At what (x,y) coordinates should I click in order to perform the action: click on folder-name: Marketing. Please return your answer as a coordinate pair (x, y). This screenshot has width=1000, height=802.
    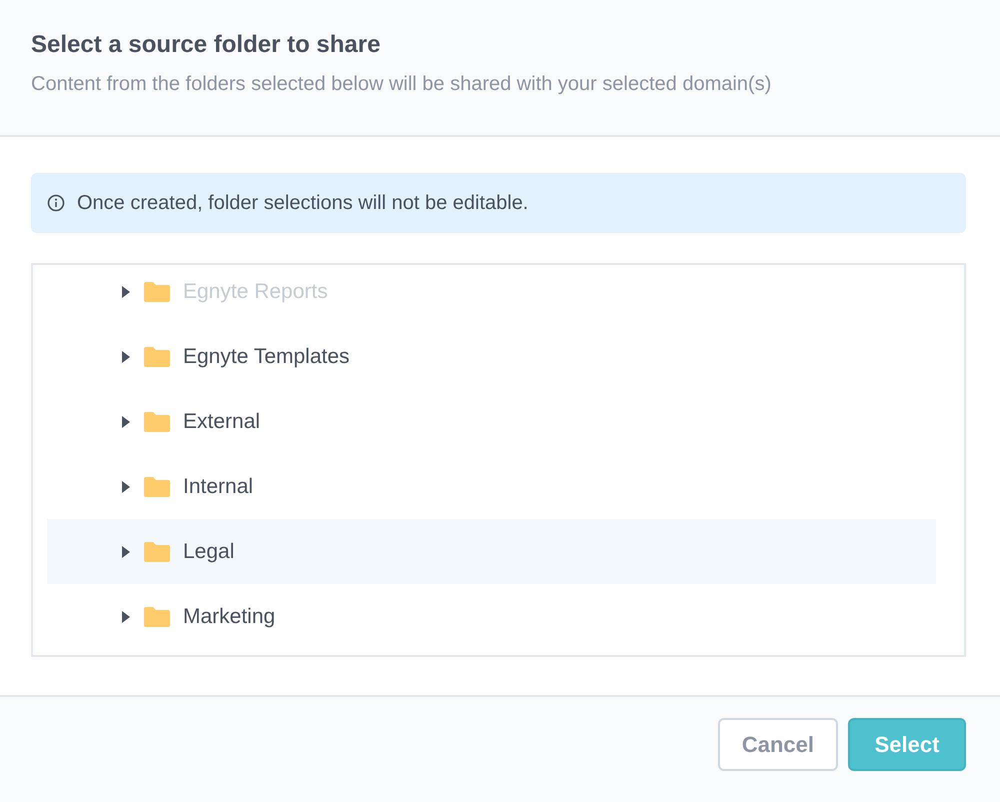
    Looking at the image, I should click on (229, 616).